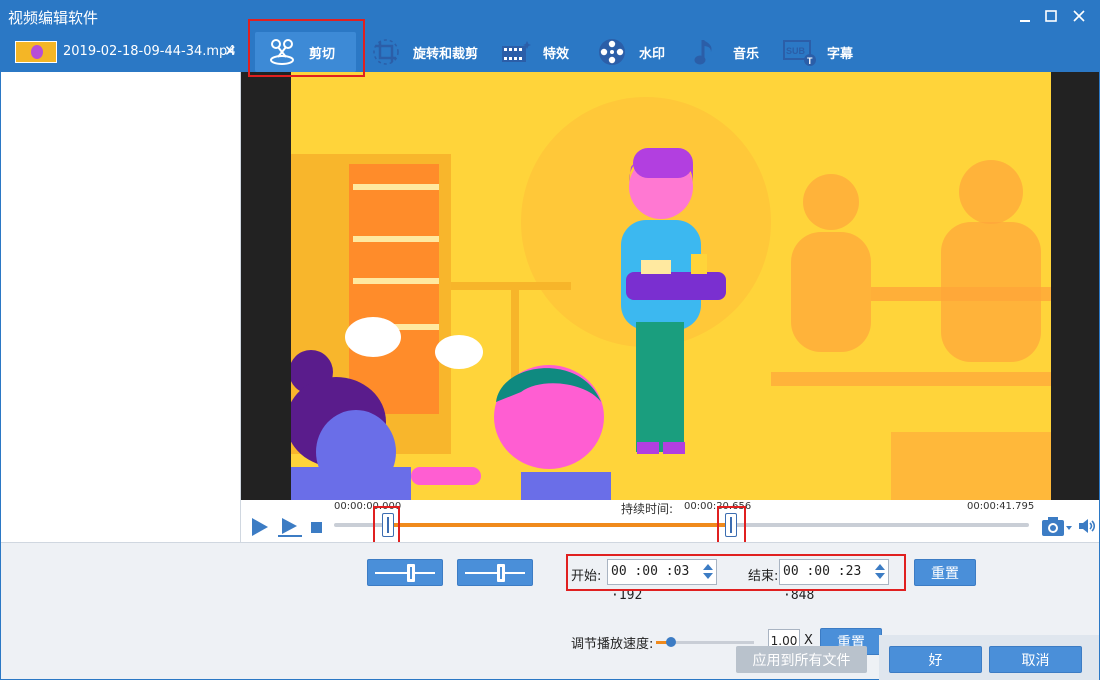  Describe the element at coordinates (612, 644) in the screenshot. I see `speed-label: 调节播放速度:` at that location.